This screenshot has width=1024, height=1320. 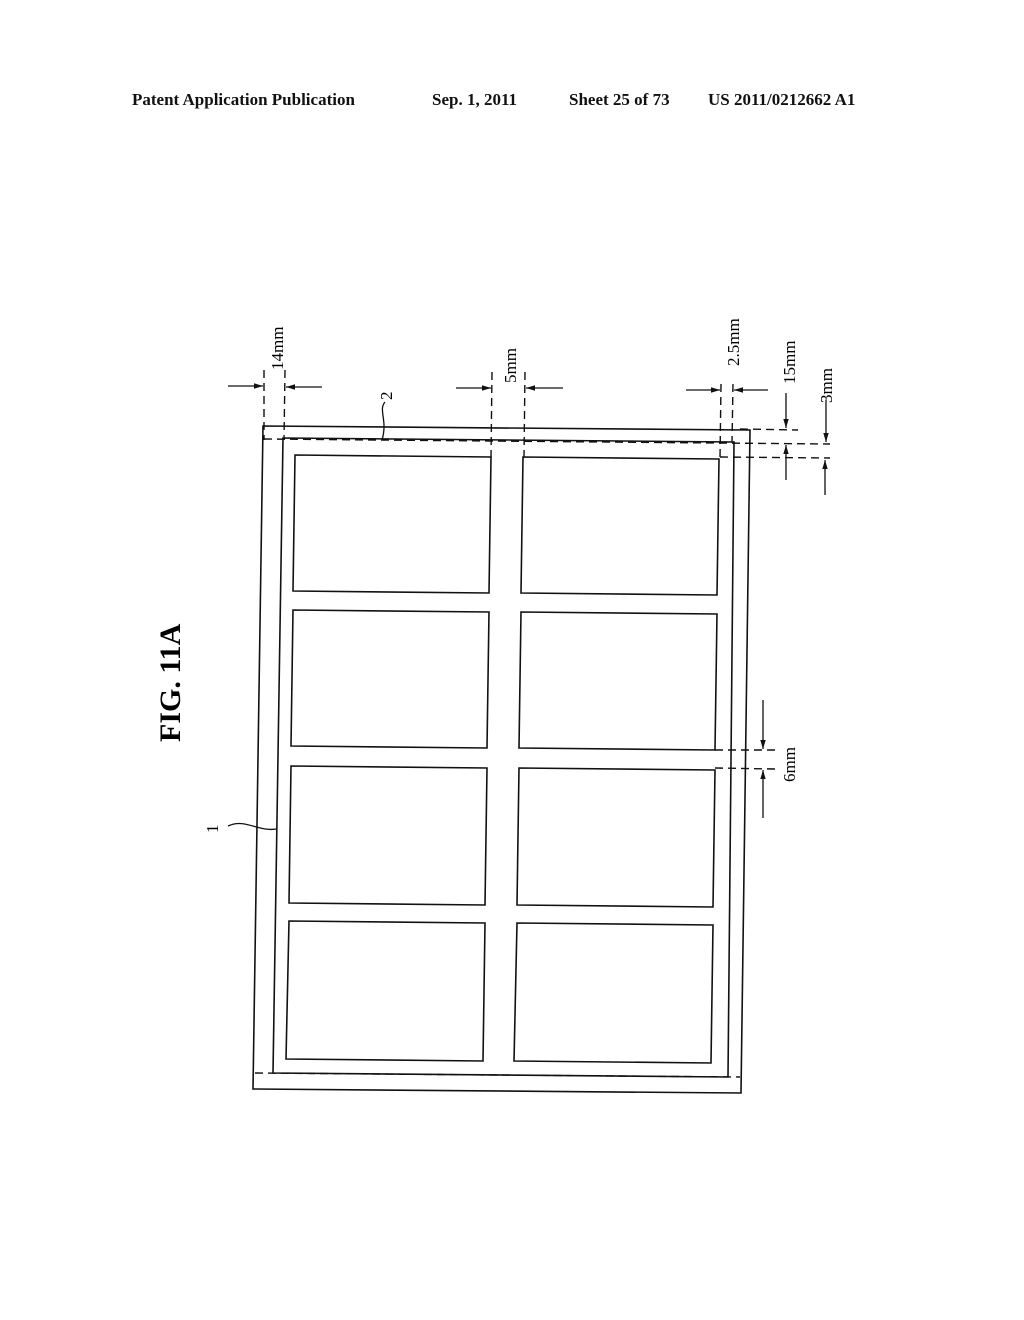 What do you see at coordinates (732, 413) in the screenshot?
I see `cut-line-right-inner` at bounding box center [732, 413].